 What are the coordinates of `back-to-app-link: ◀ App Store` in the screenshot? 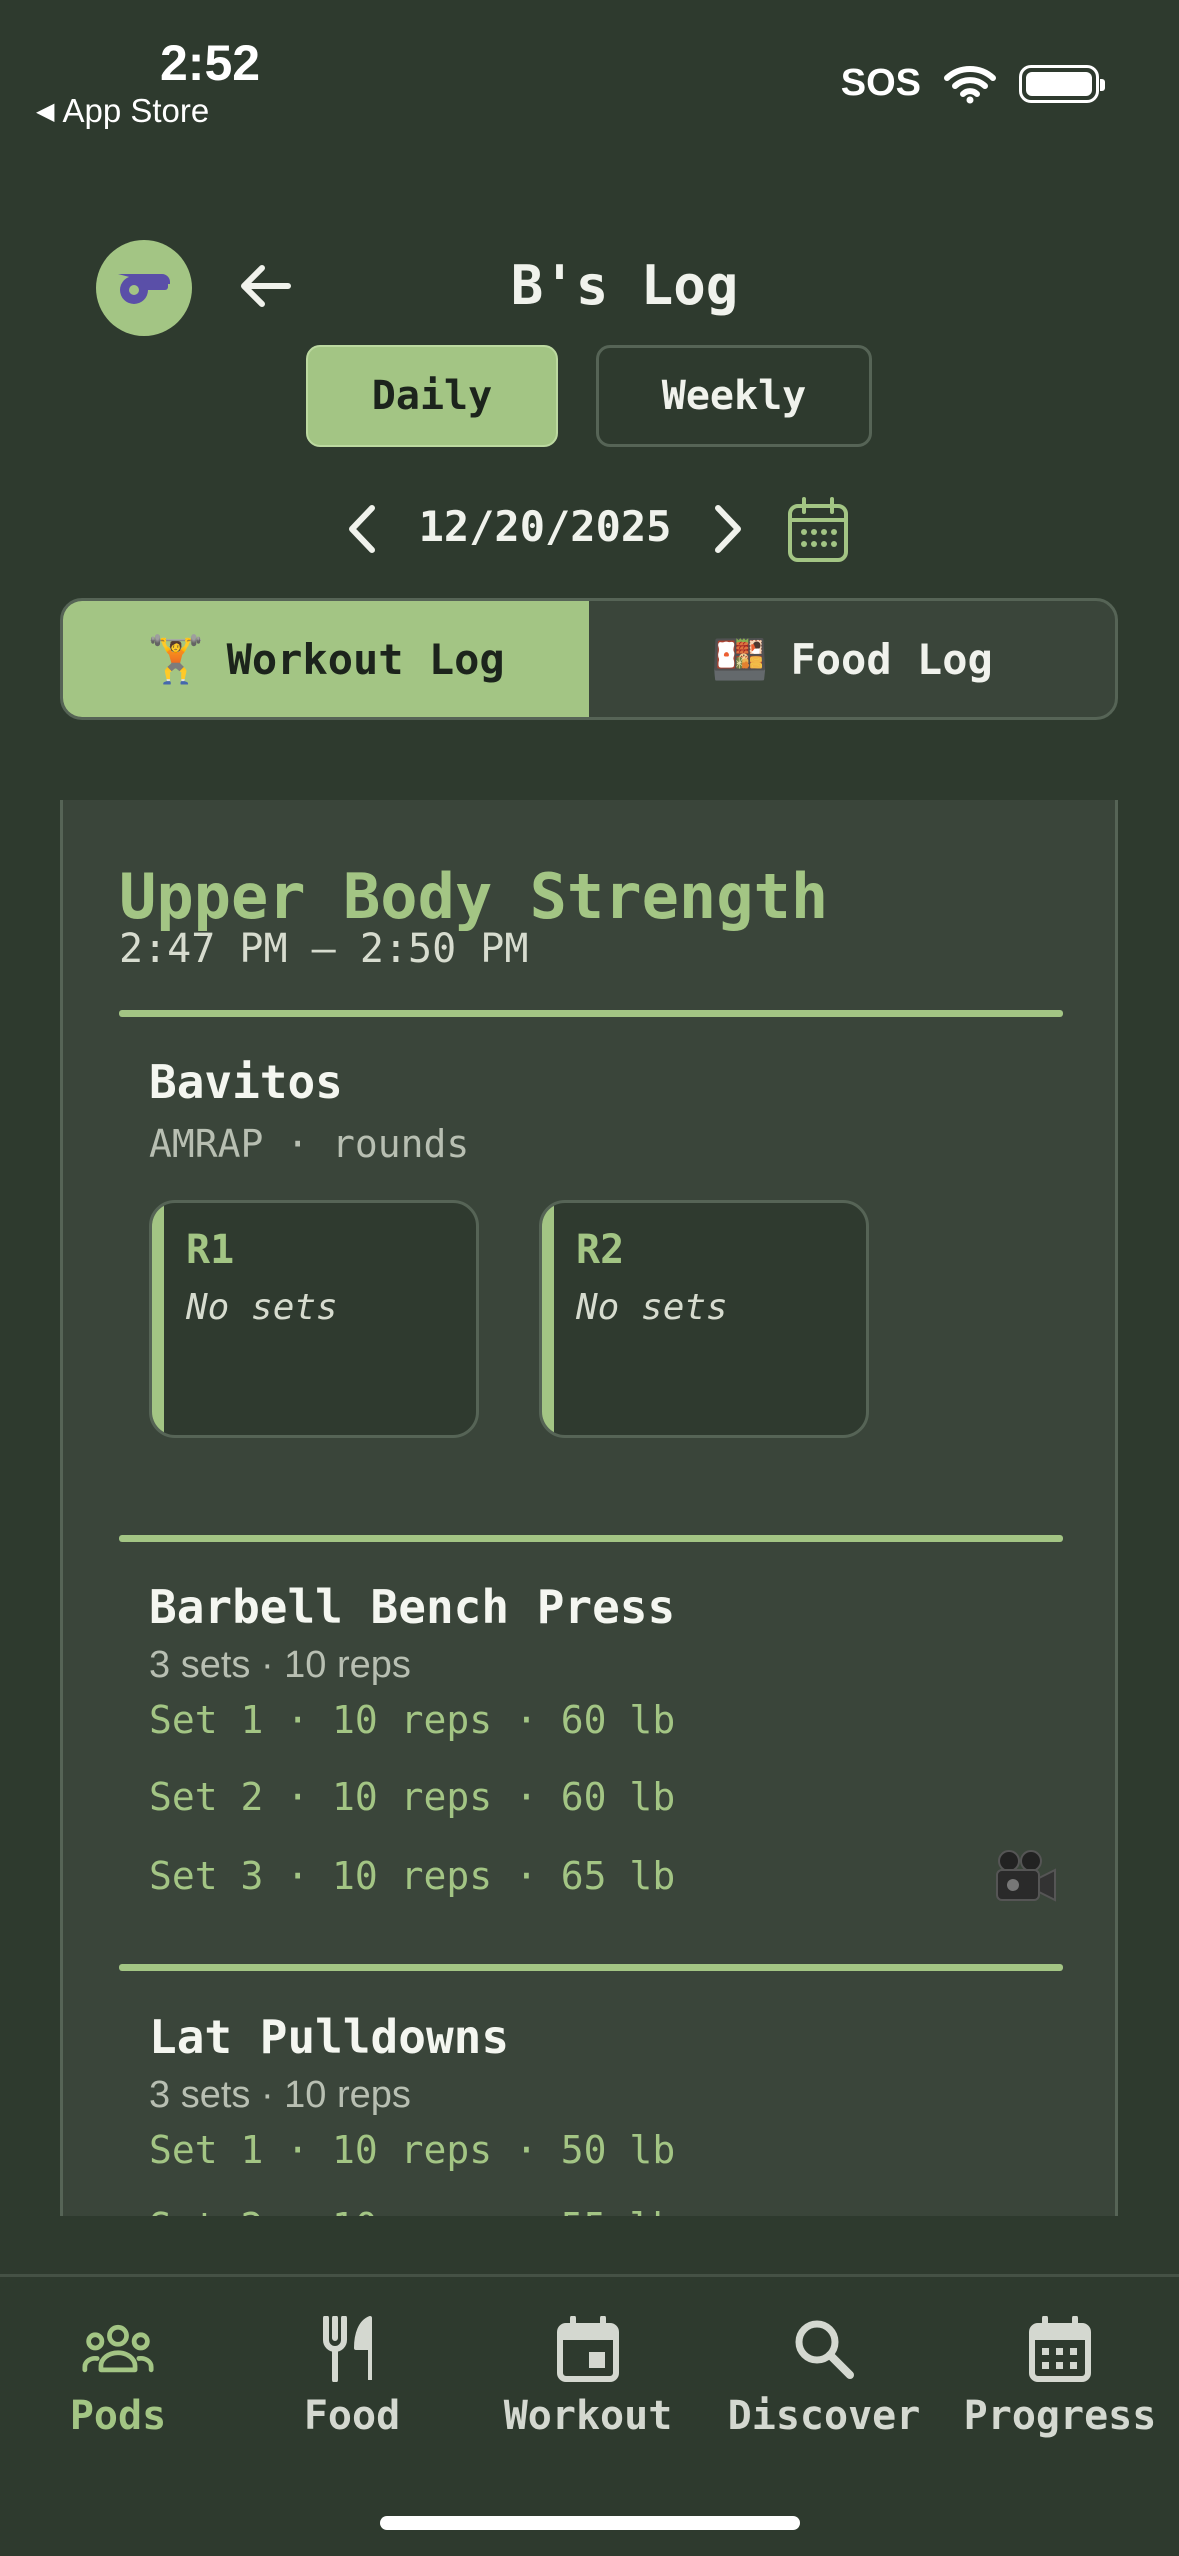 It's located at (122, 111).